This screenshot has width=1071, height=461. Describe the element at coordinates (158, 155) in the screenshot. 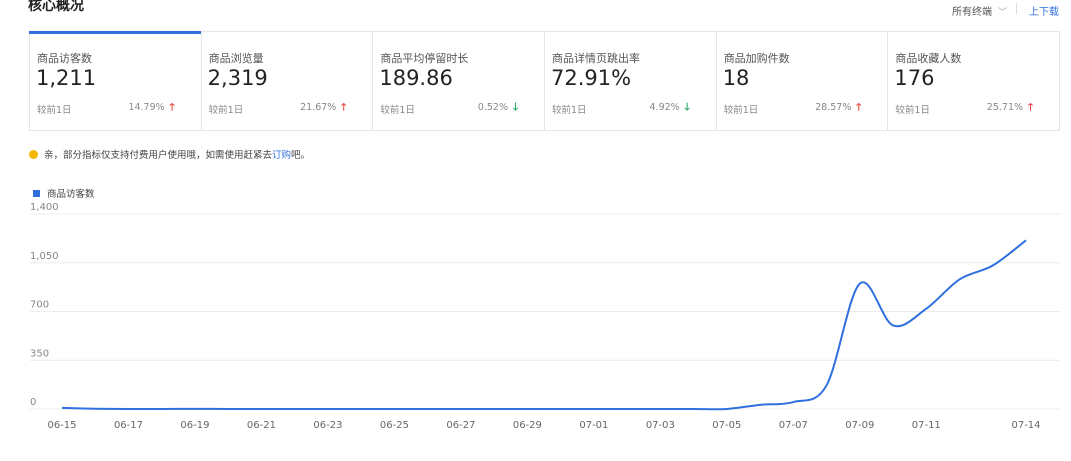

I see `notice-text: 亲，部分指标仅支持付费用户使用哦，如需使用赶紧去` at that location.